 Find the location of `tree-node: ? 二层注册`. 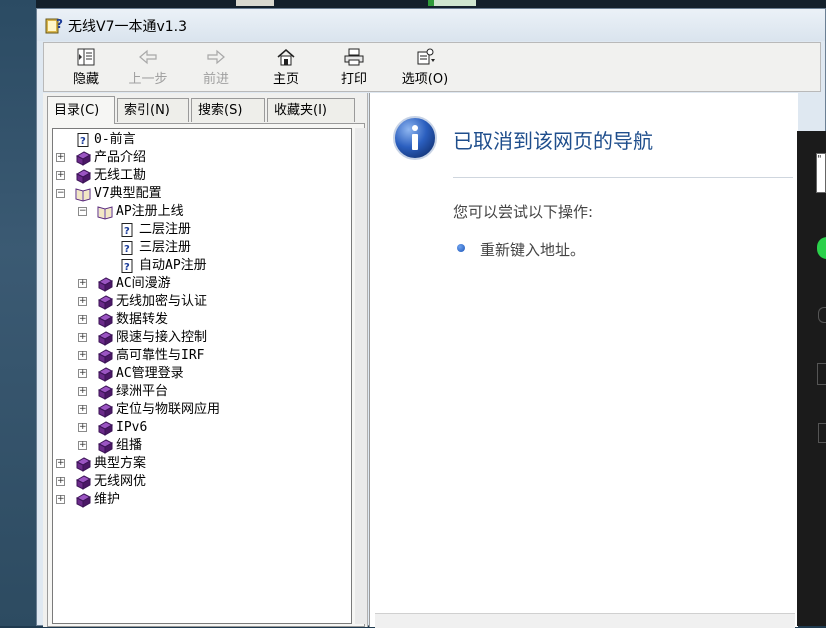

tree-node: ? 二层注册 is located at coordinates (198, 230).